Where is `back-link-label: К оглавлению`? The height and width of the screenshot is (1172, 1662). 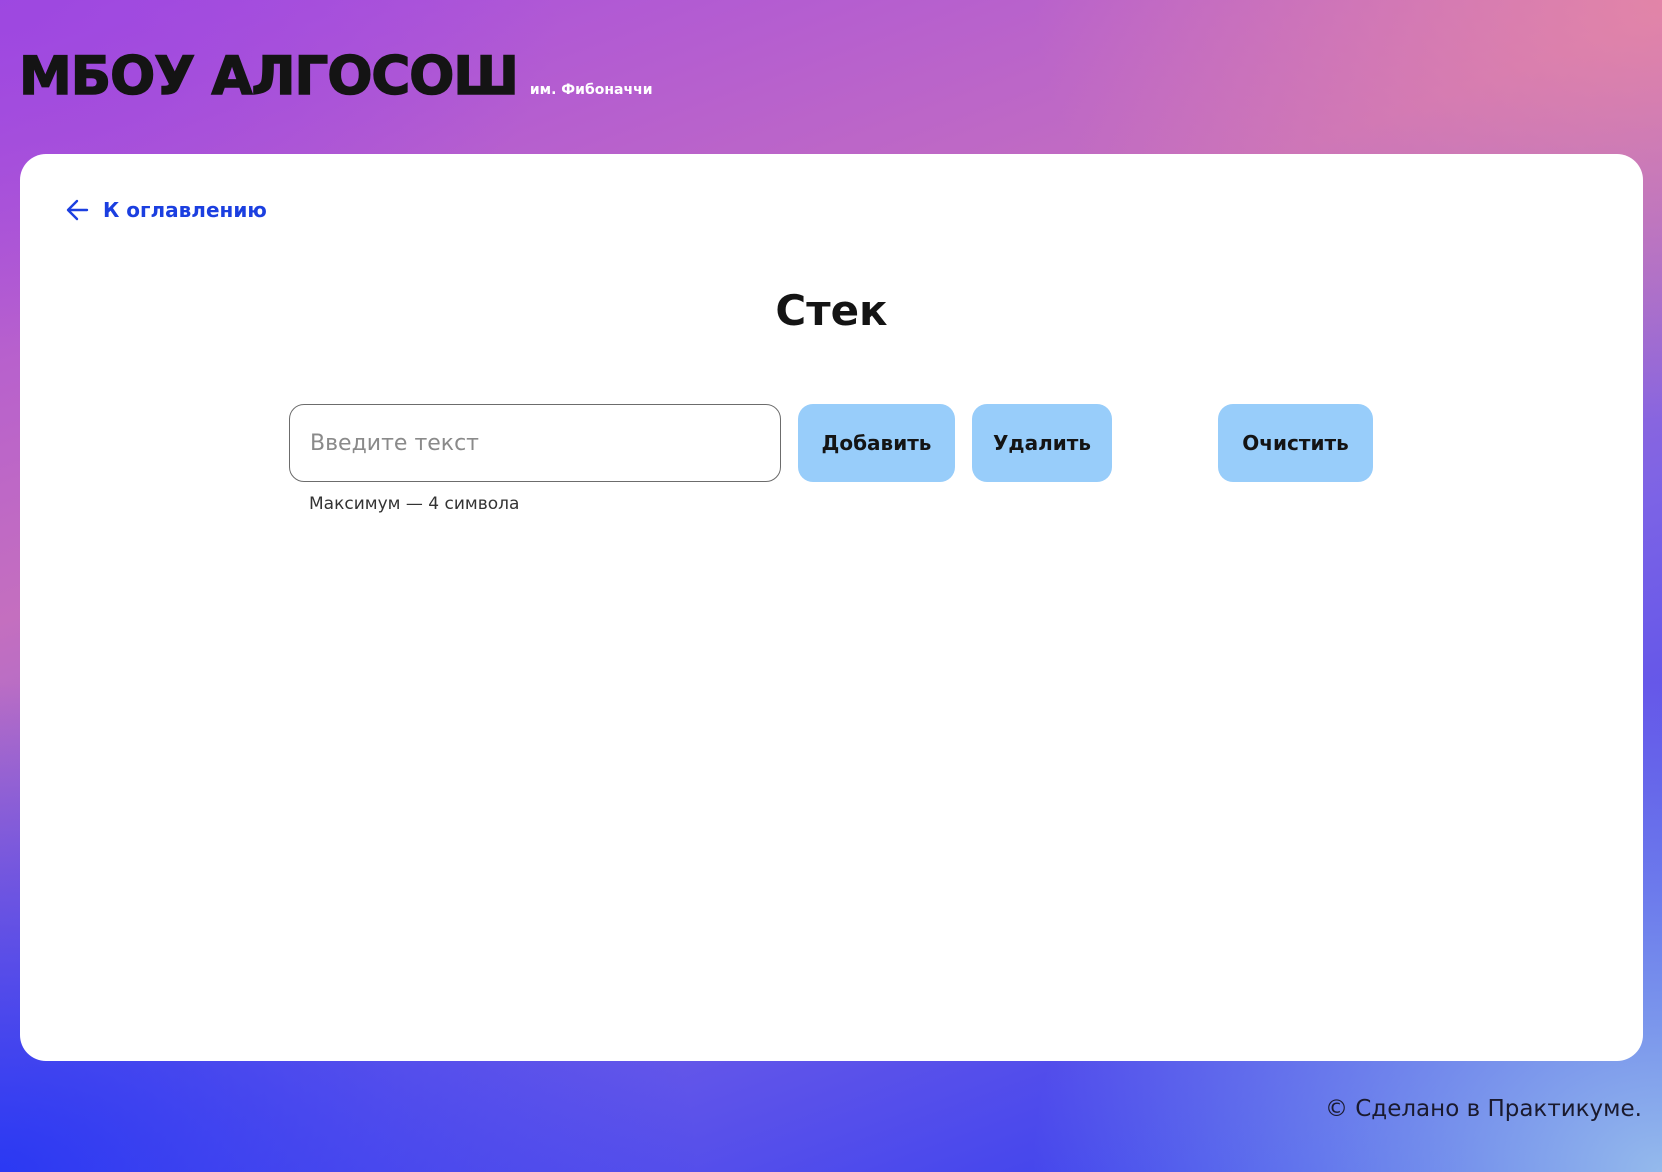
back-link-label: К оглавлению is located at coordinates (185, 210).